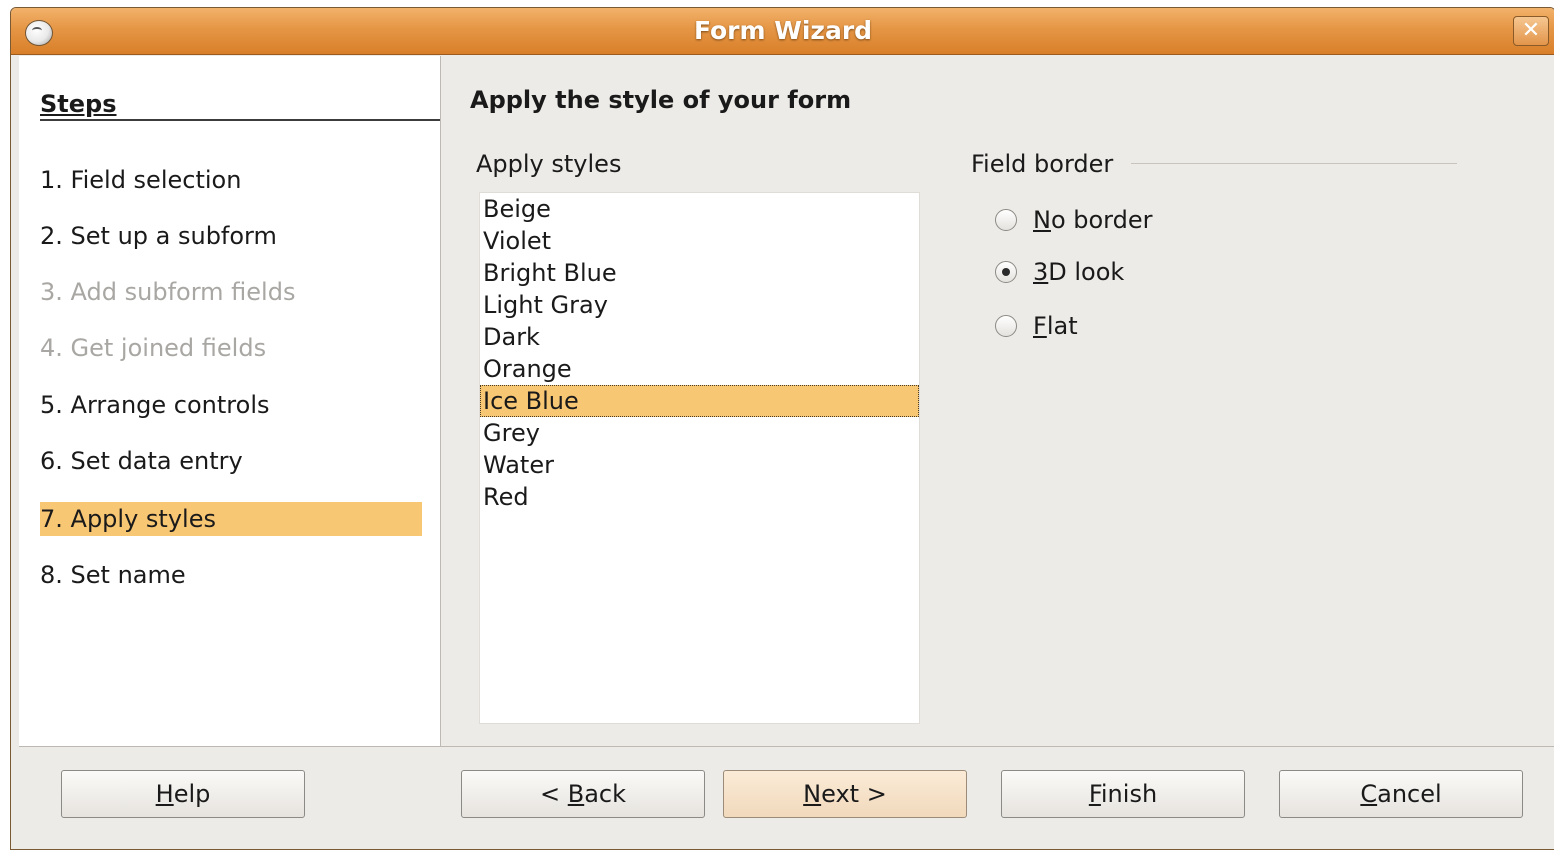 This screenshot has height=850, width=1554. What do you see at coordinates (231, 180) in the screenshot?
I see `step-field-selection: 1. Field selection` at bounding box center [231, 180].